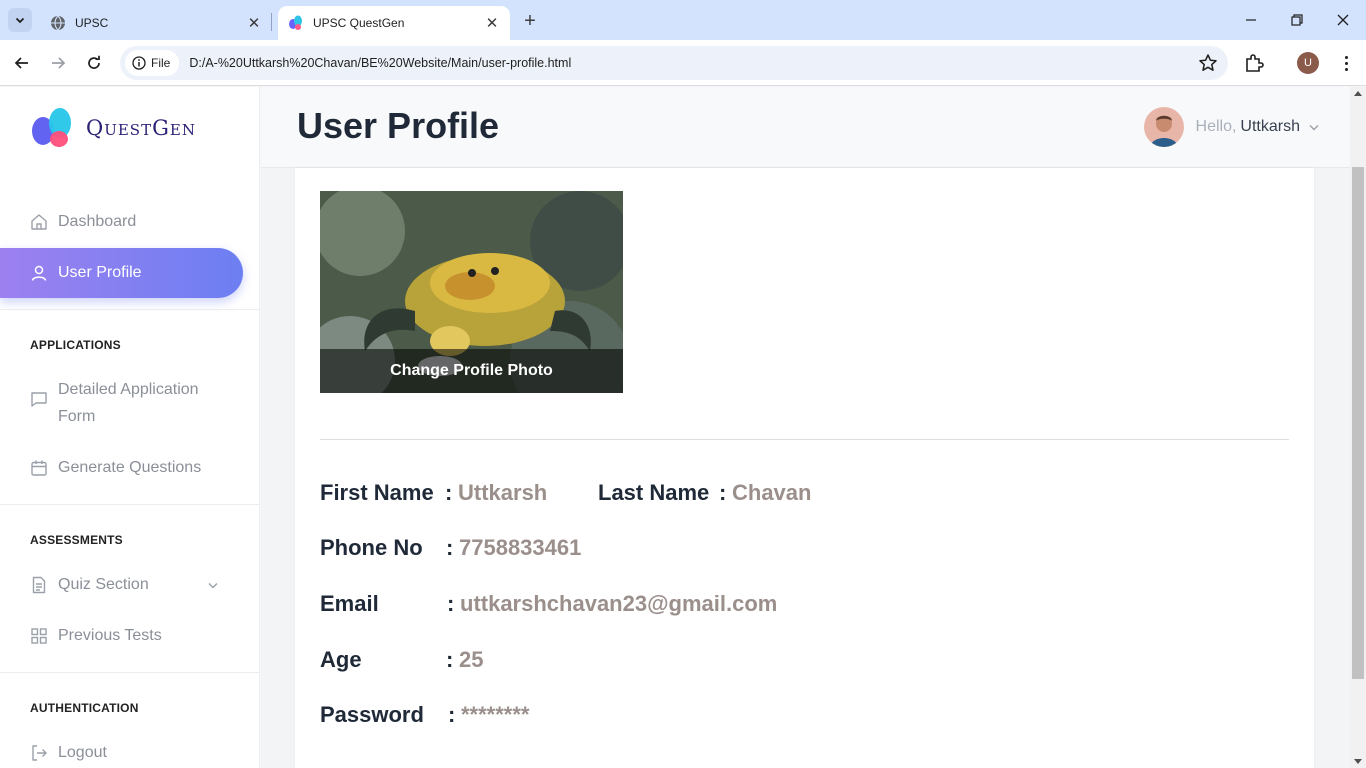 The height and width of the screenshot is (768, 1366). I want to click on sidebar-item-label: Logout, so click(82, 752).